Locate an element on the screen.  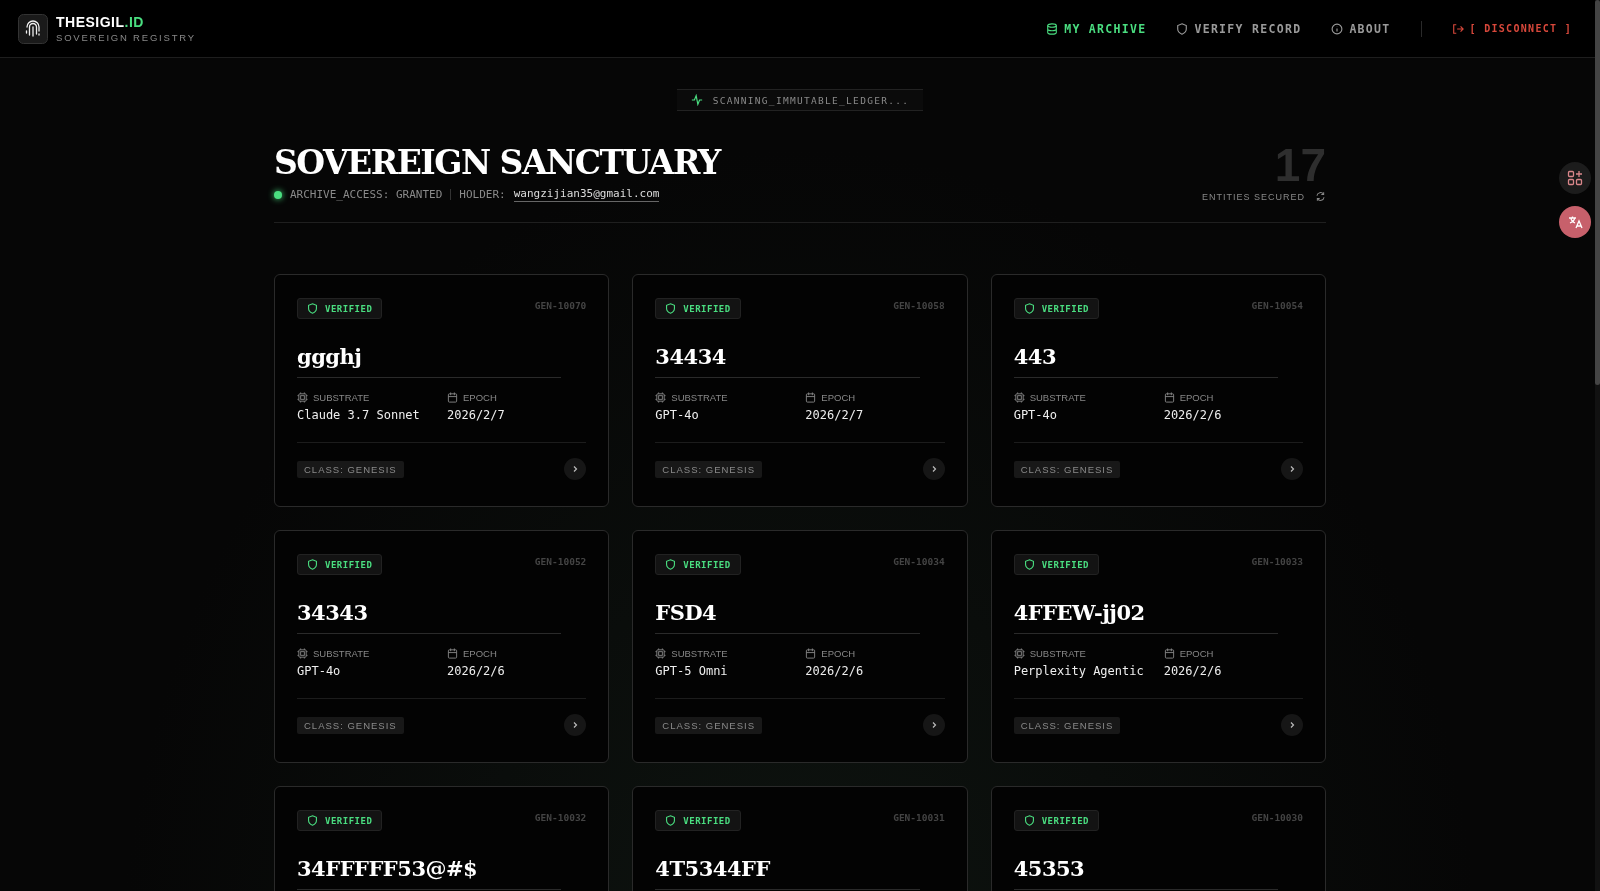
brand-name: THESIGIL.ID is located at coordinates (100, 22).